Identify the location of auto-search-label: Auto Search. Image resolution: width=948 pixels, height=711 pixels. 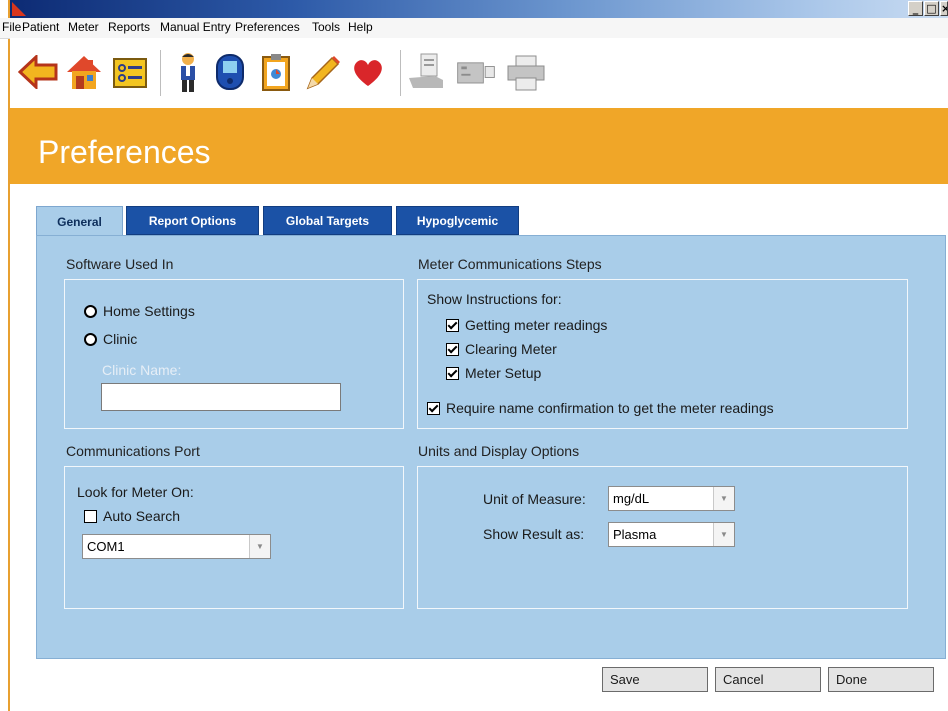
(142, 516).